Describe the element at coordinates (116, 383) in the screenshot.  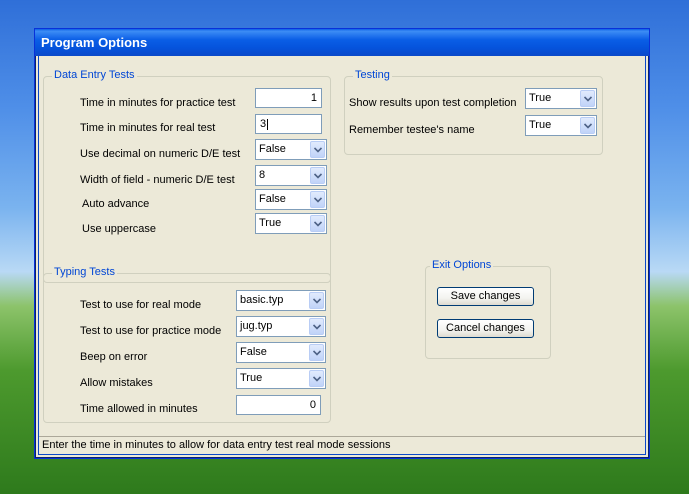
I see `allow-mistakes-label: Allow mistakes` at that location.